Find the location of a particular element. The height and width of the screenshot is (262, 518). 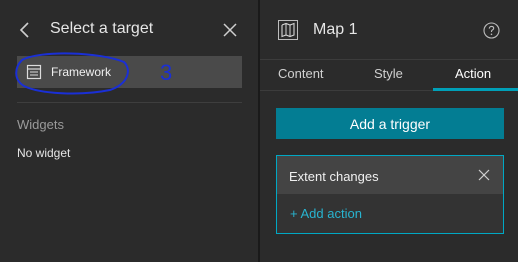

chevron-left-icon is located at coordinates (25, 30).